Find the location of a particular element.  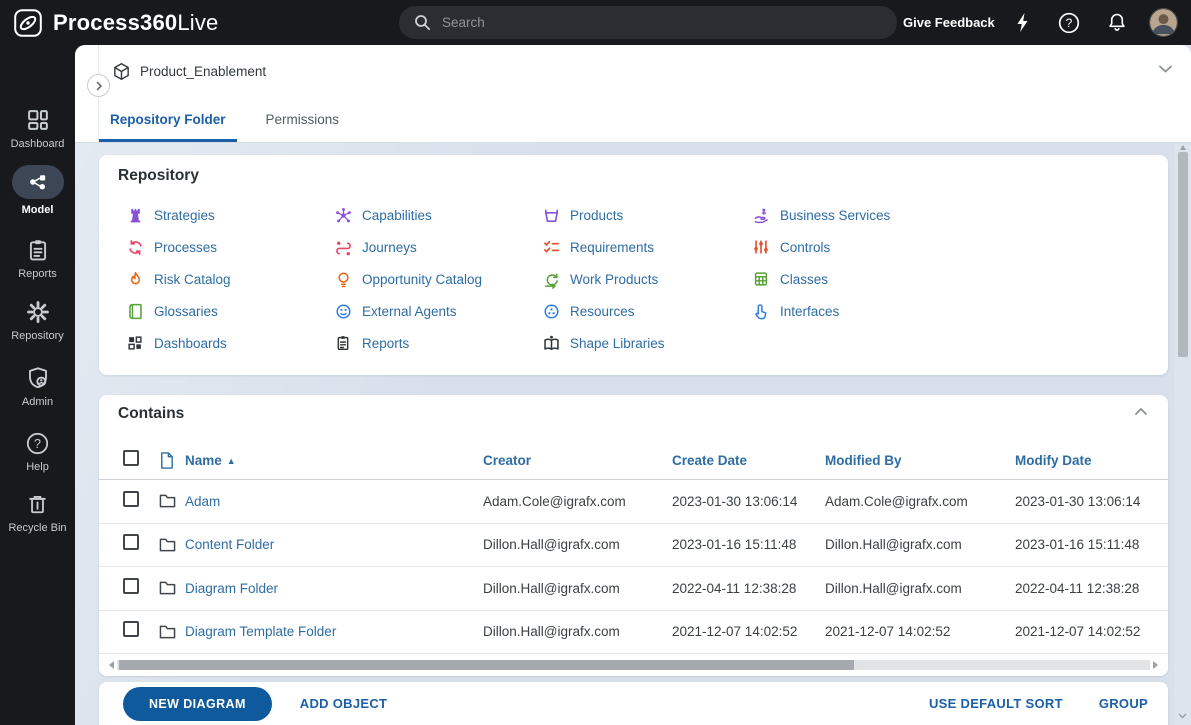

repo-link-label: Shape Libraries is located at coordinates (617, 343).